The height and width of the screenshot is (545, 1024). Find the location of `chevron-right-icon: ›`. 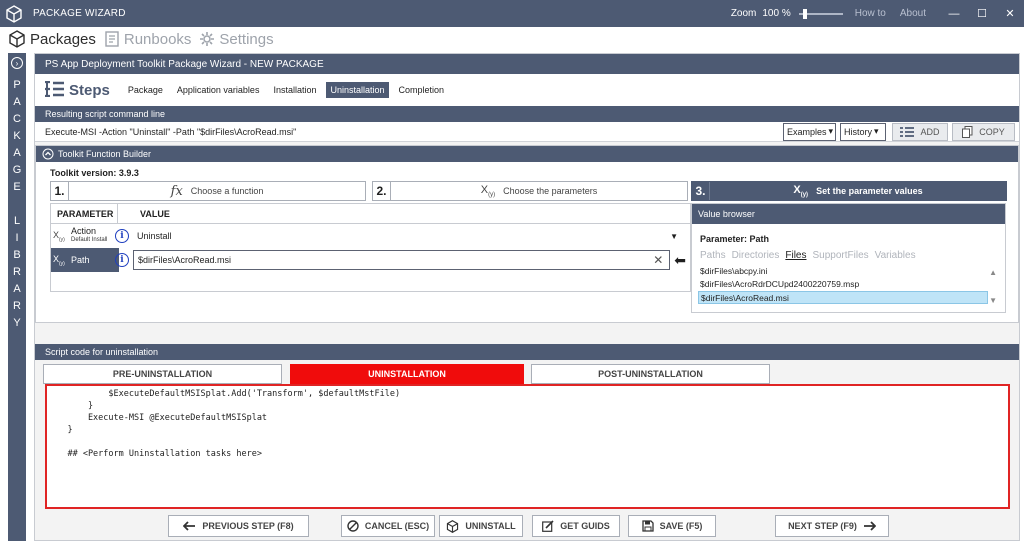

chevron-right-icon: › is located at coordinates (17, 63).